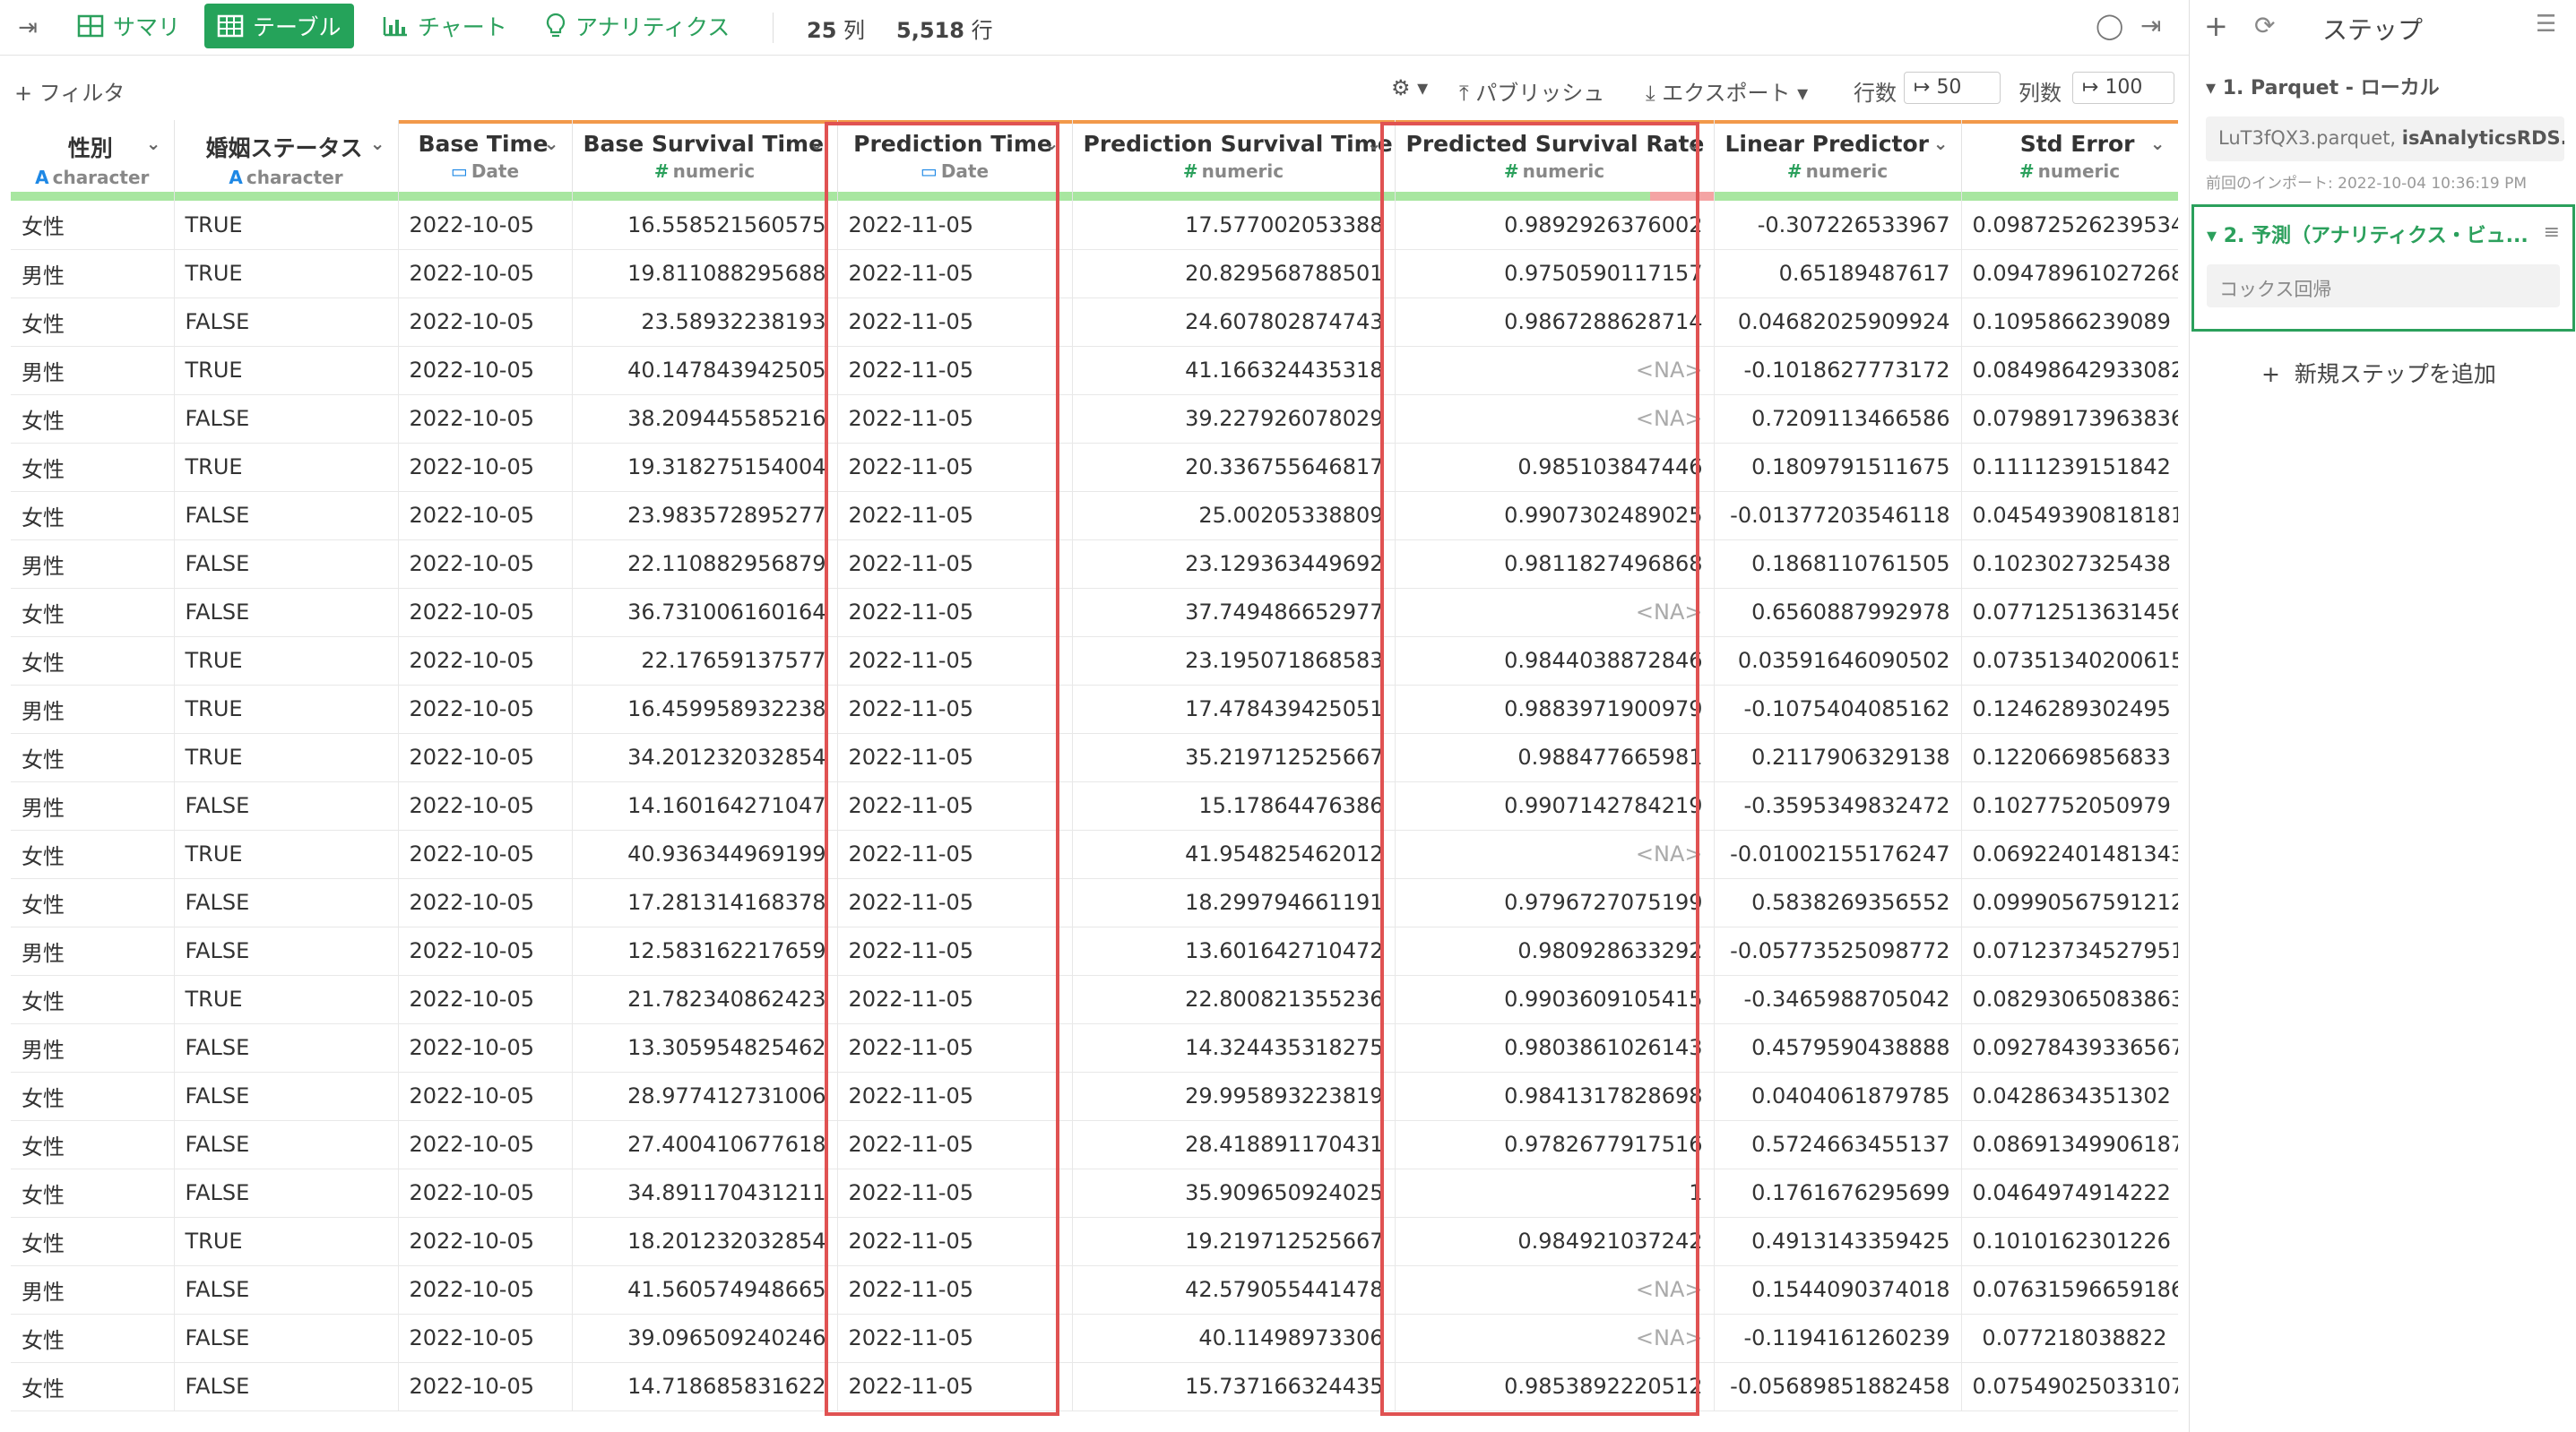  I want to click on add-step-button: + 新規ステップを追加, so click(2378, 373).